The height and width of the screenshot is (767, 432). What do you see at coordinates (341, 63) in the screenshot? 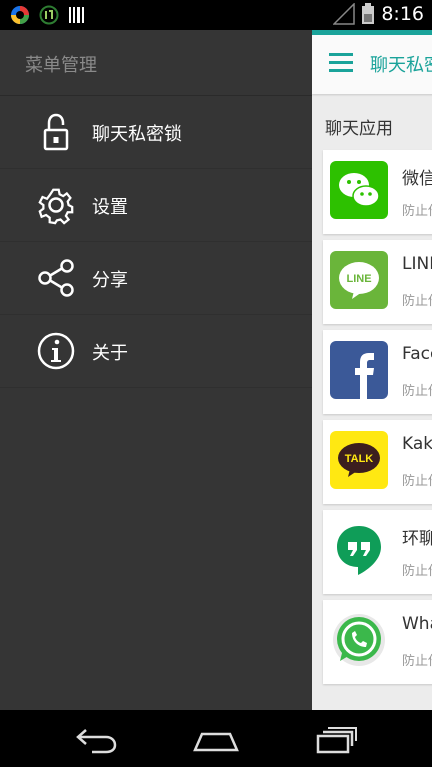
I see `hamburger-menu-icon` at bounding box center [341, 63].